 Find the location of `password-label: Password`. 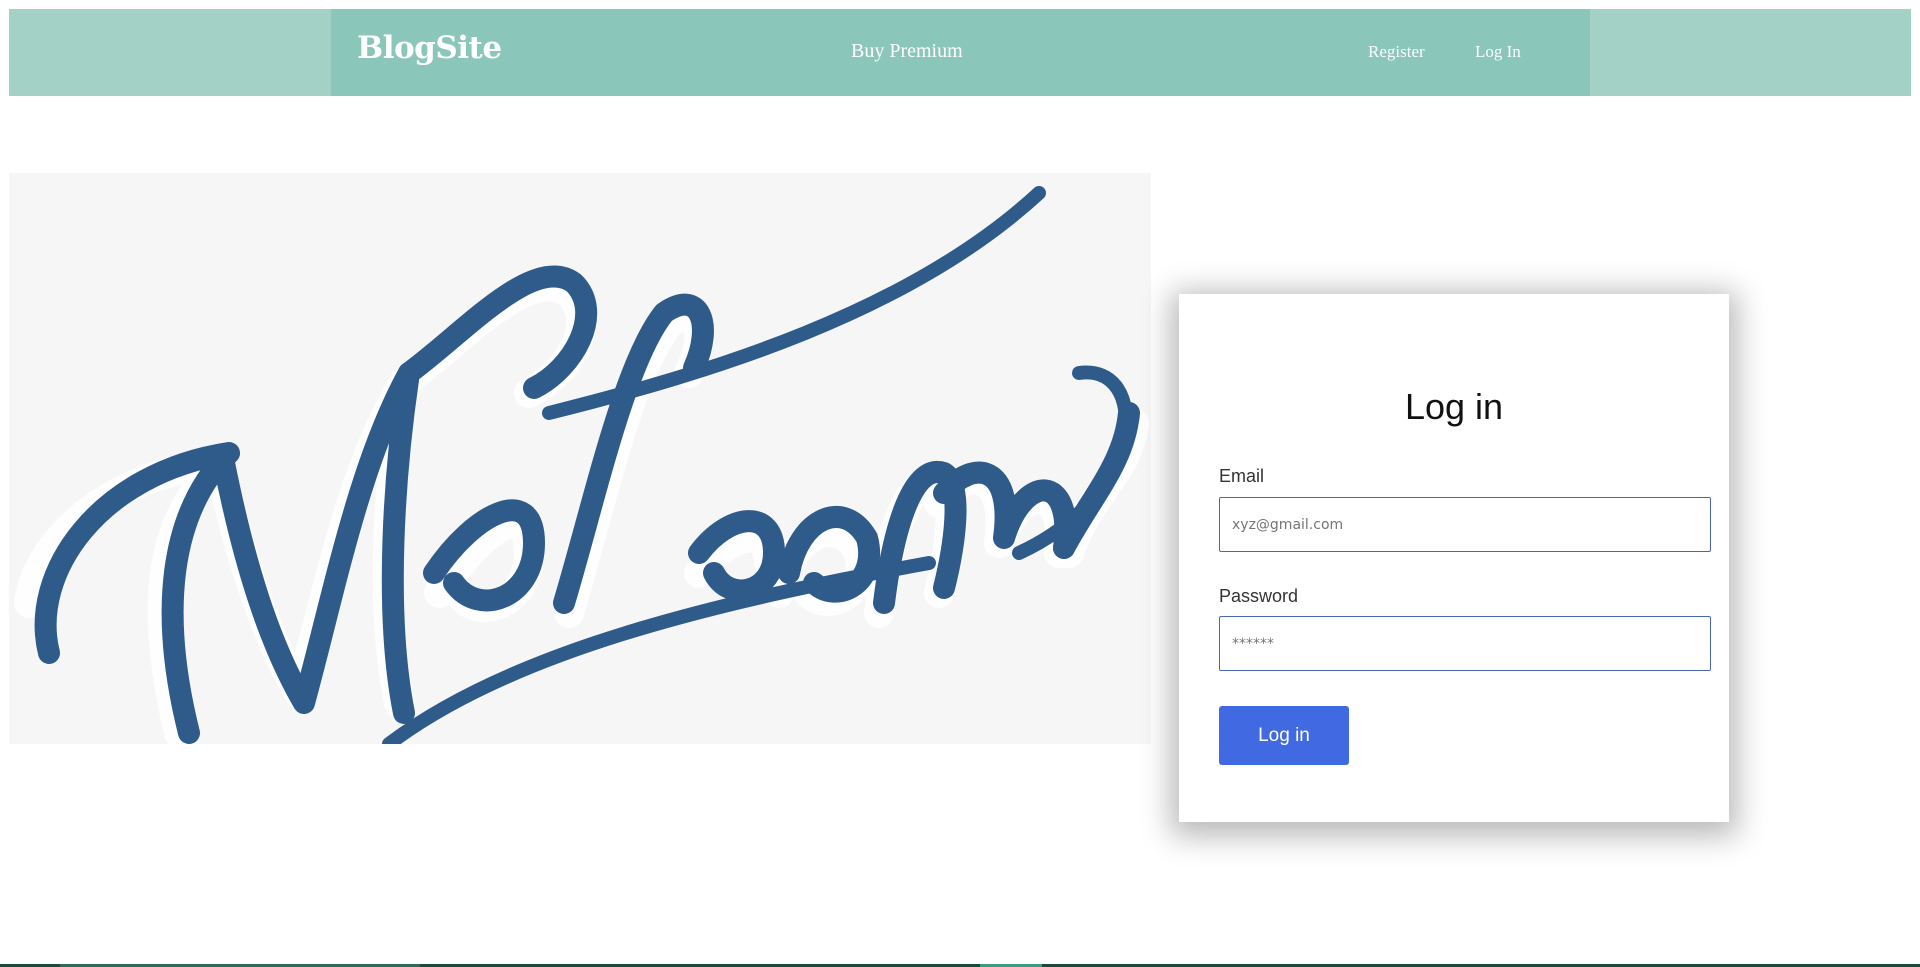

password-label: Password is located at coordinates (1259, 596).